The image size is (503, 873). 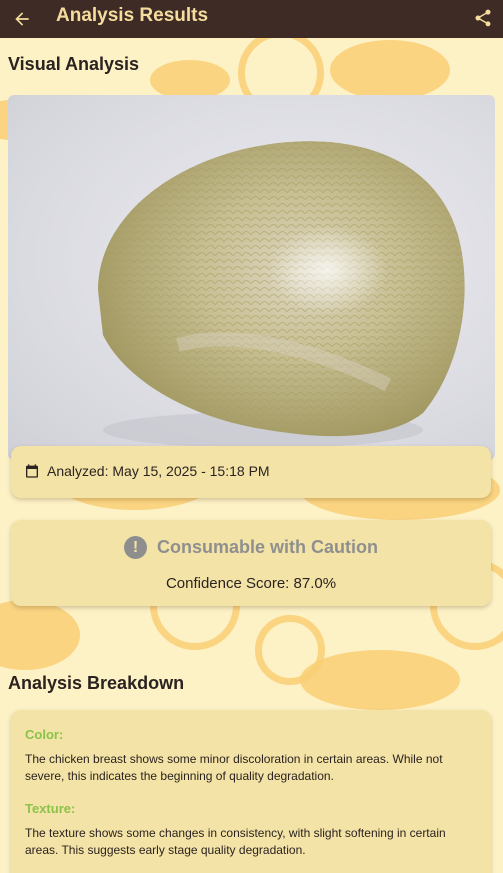 I want to click on texture-heading: Texture:, so click(x=50, y=808).